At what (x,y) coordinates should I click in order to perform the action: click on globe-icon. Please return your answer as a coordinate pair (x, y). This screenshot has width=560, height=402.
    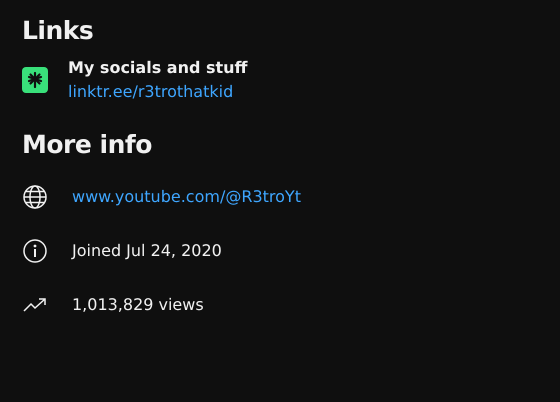
    Looking at the image, I should click on (35, 197).